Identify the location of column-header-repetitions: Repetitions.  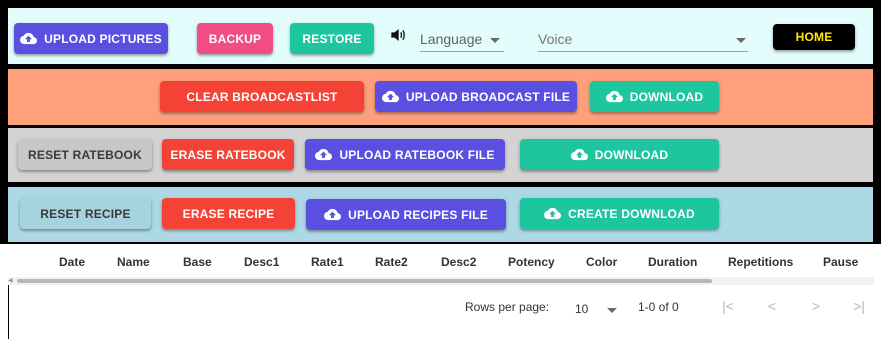
(760, 262).